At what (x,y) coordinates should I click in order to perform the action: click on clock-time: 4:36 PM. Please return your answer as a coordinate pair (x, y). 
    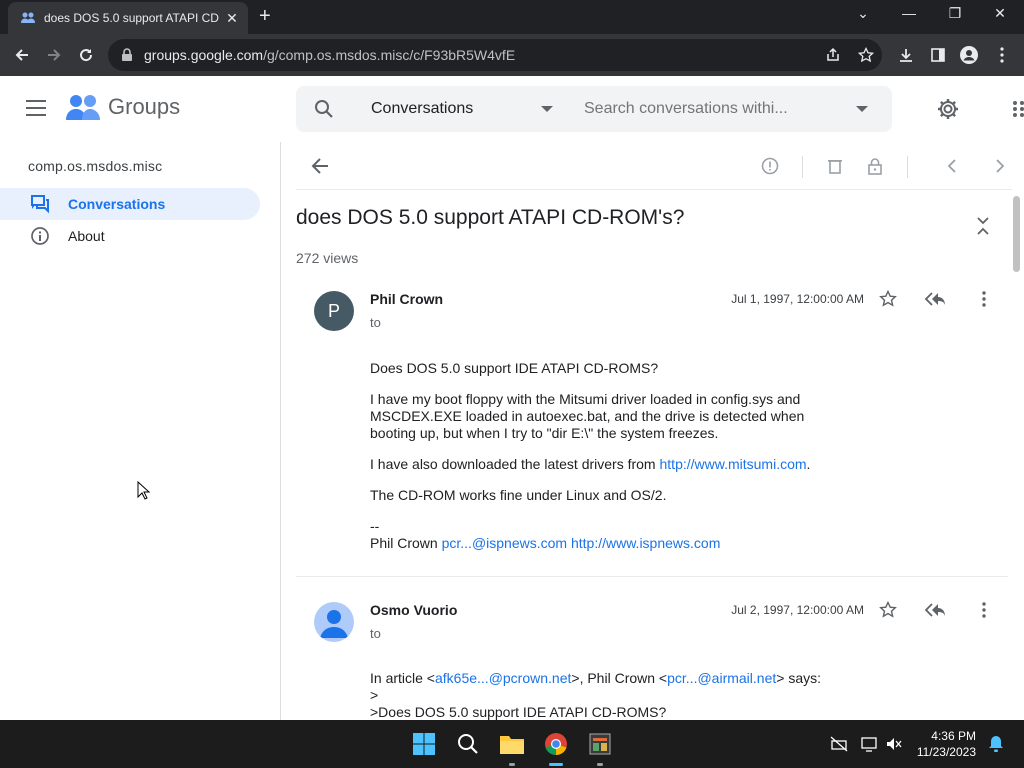
    Looking at the image, I should click on (953, 736).